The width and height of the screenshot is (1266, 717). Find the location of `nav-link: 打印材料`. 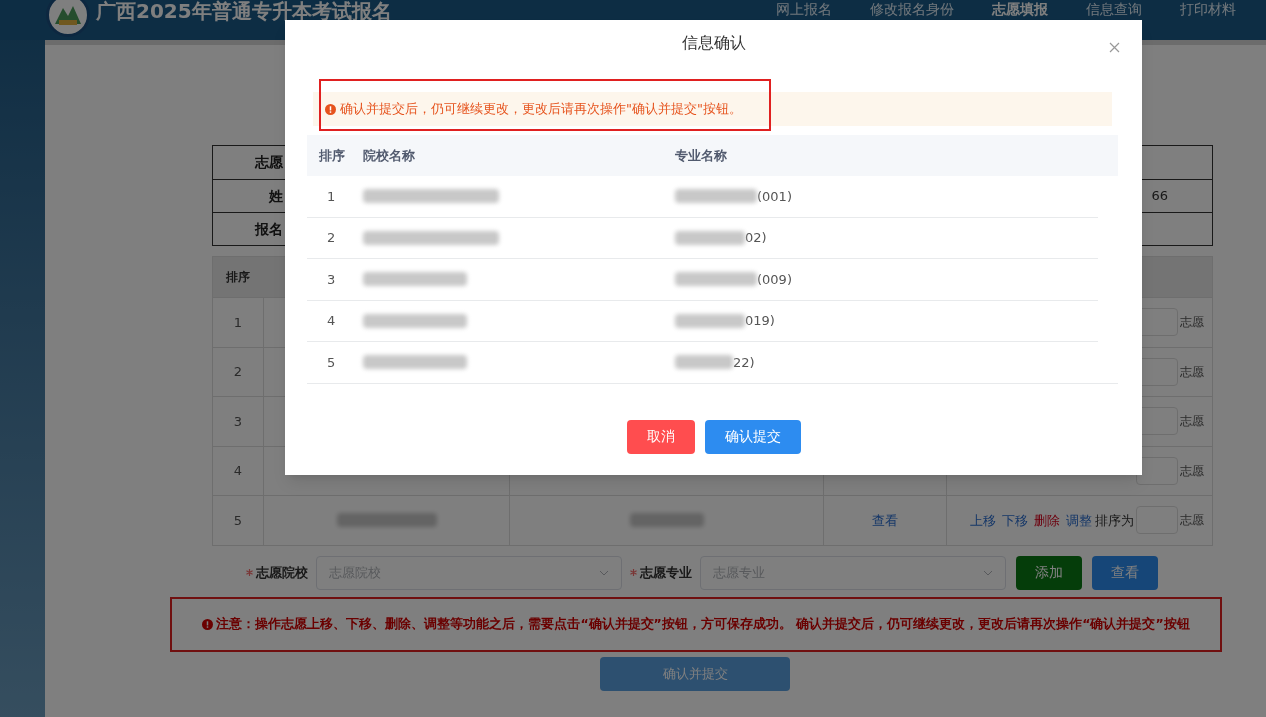

nav-link: 打印材料 is located at coordinates (1208, 9).